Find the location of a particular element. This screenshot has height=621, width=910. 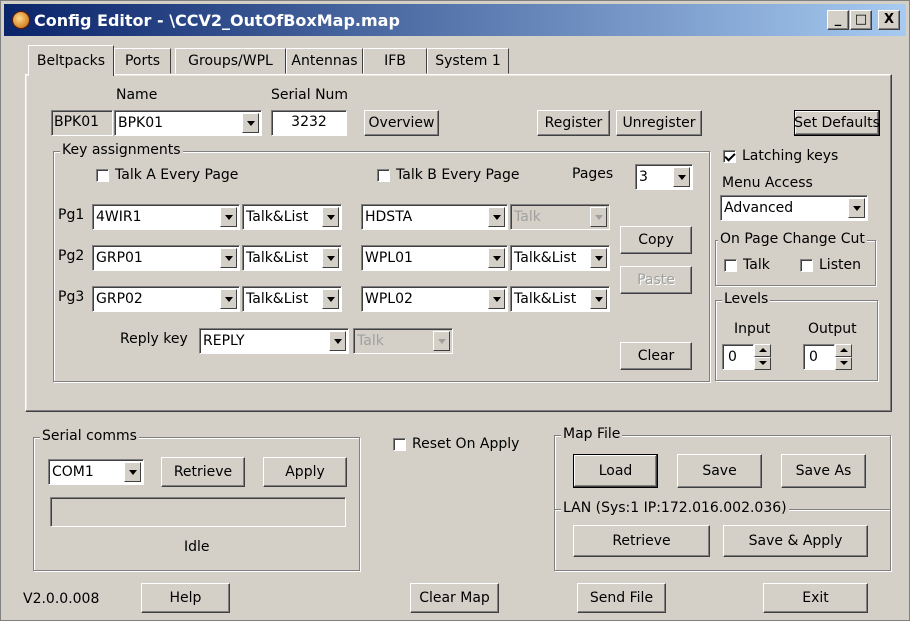

pages-dropdown: 3 is located at coordinates (664, 177).